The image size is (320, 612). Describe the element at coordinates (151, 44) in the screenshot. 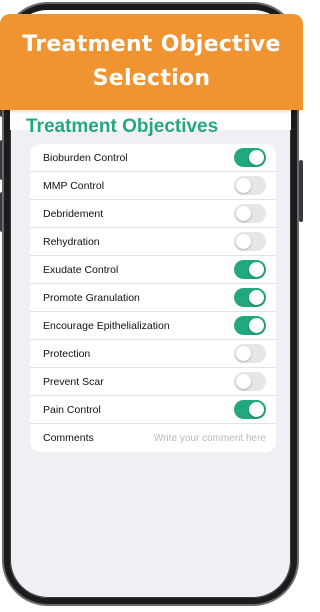

I see `banner-title-line-1: Treatment Objective` at that location.